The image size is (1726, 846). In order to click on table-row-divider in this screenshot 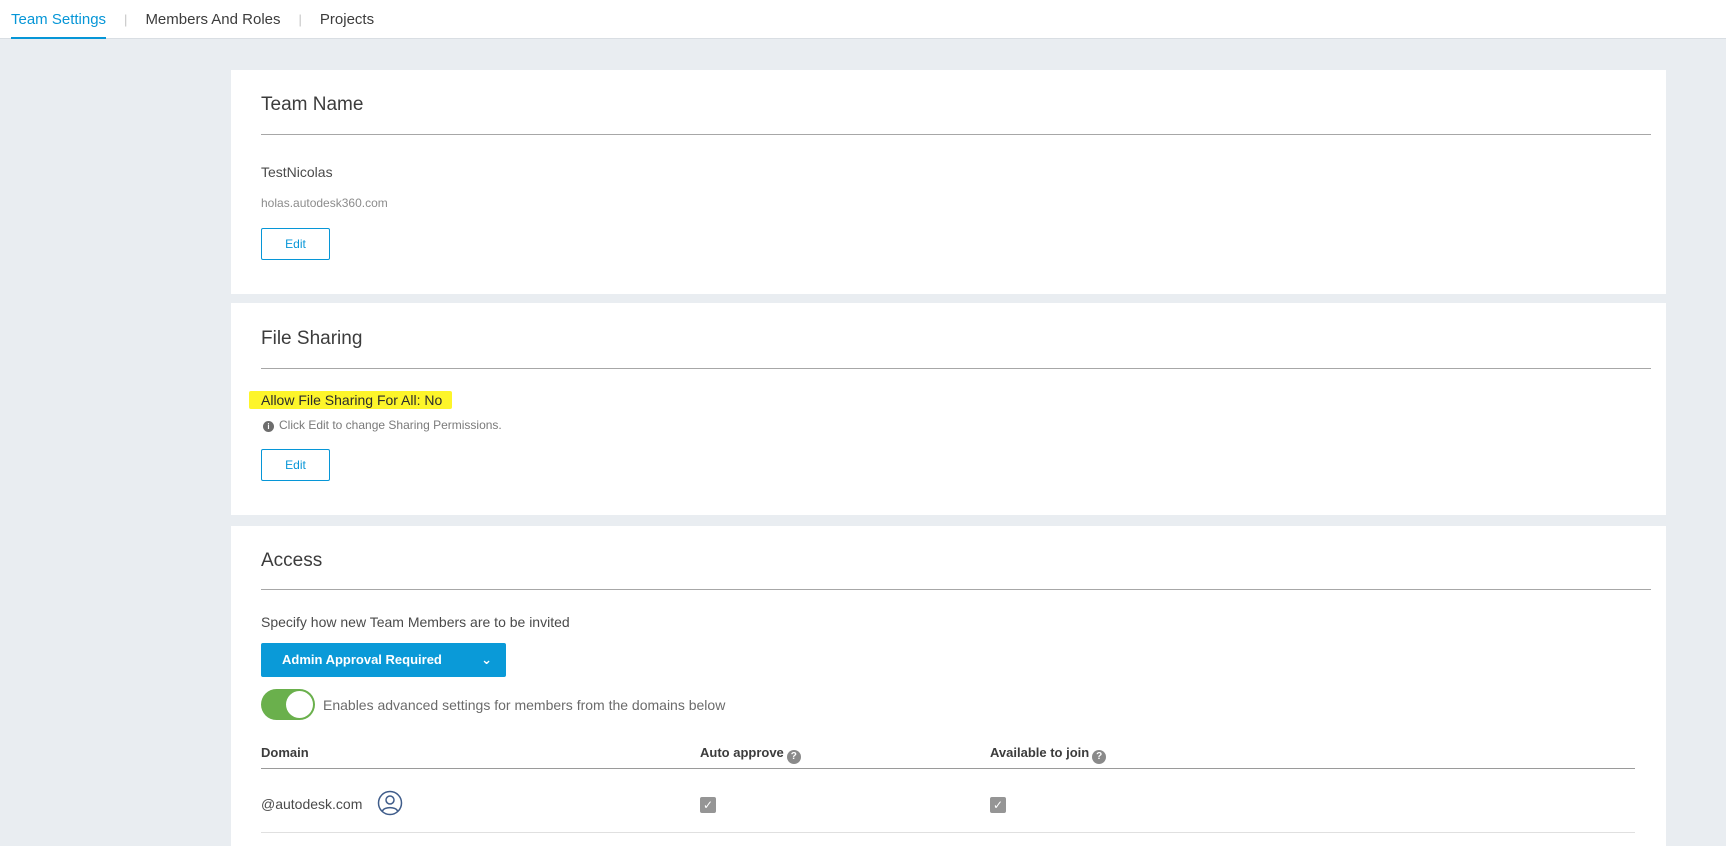, I will do `click(948, 832)`.